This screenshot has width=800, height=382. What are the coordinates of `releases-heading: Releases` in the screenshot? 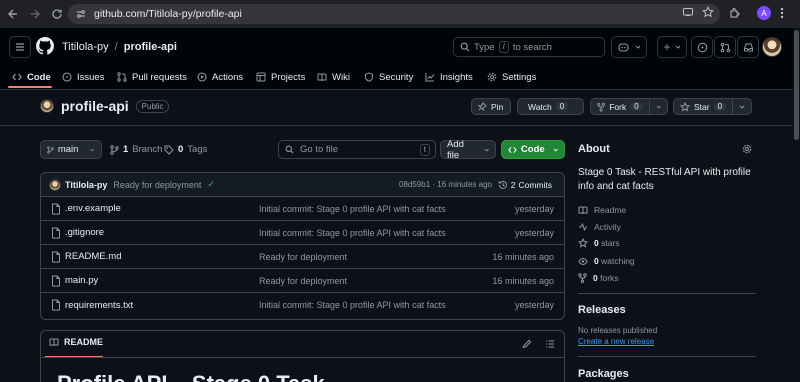 It's located at (602, 310).